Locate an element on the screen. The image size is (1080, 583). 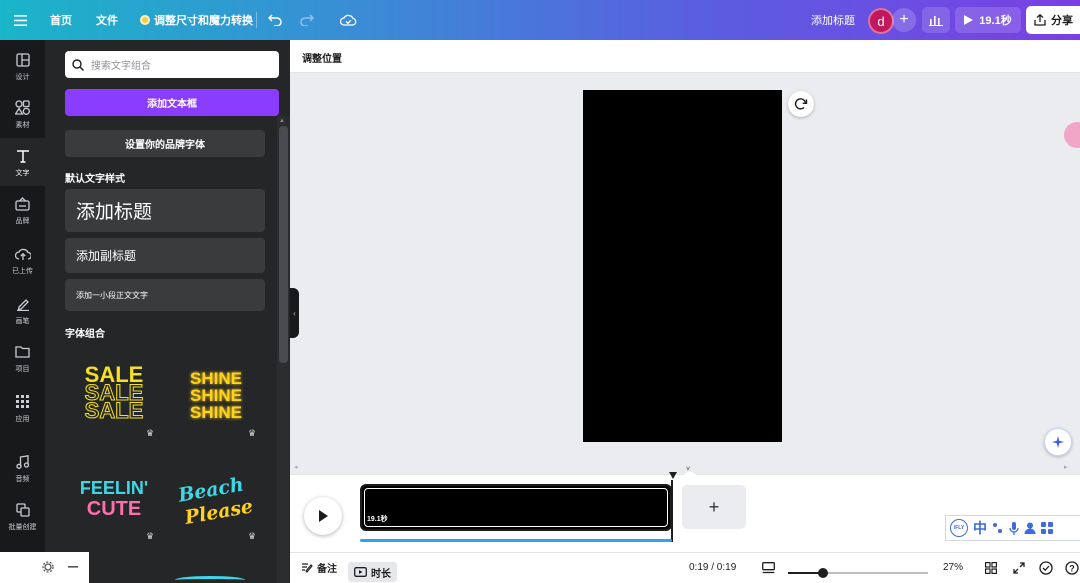
check-status-icon is located at coordinates (1046, 567).